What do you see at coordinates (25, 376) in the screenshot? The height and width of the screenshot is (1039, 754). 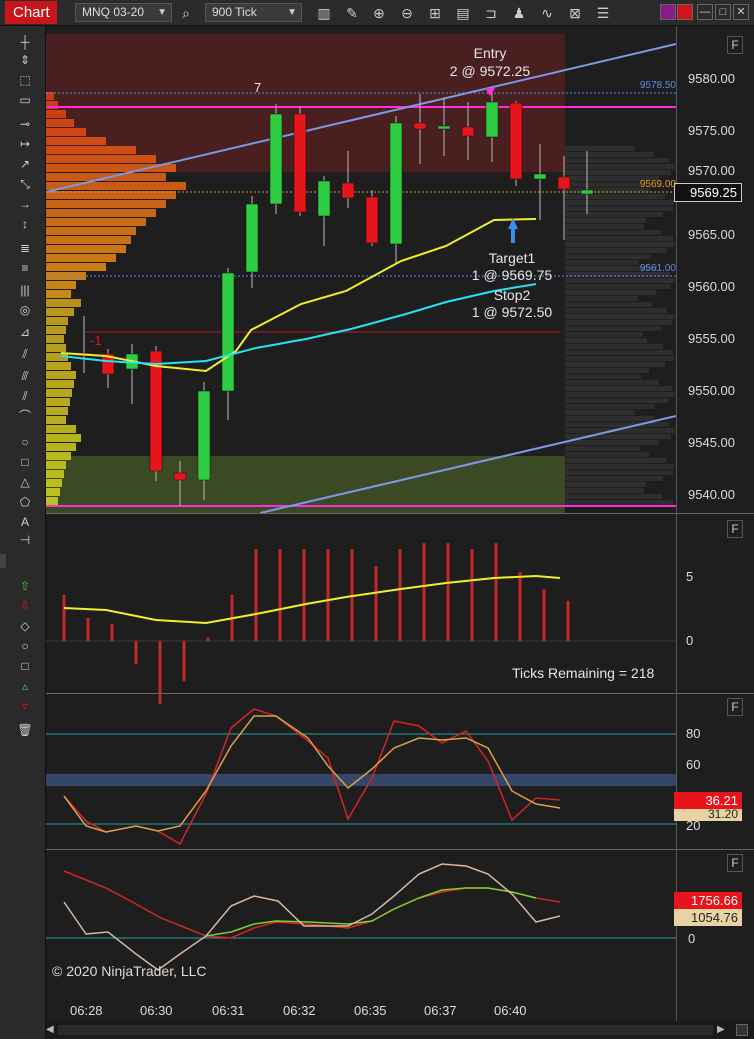 I see `andrews-icon: ⫻` at bounding box center [25, 376].